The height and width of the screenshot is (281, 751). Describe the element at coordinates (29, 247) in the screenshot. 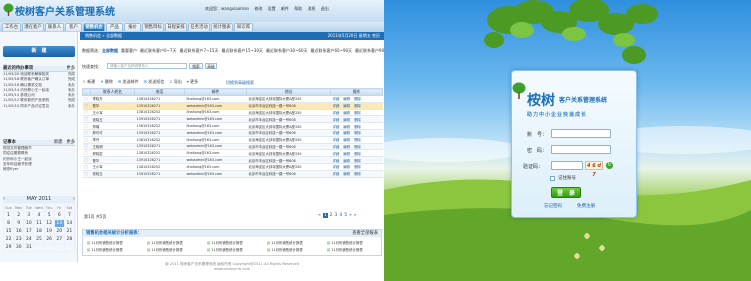

I see `calendar-day: 31` at that location.